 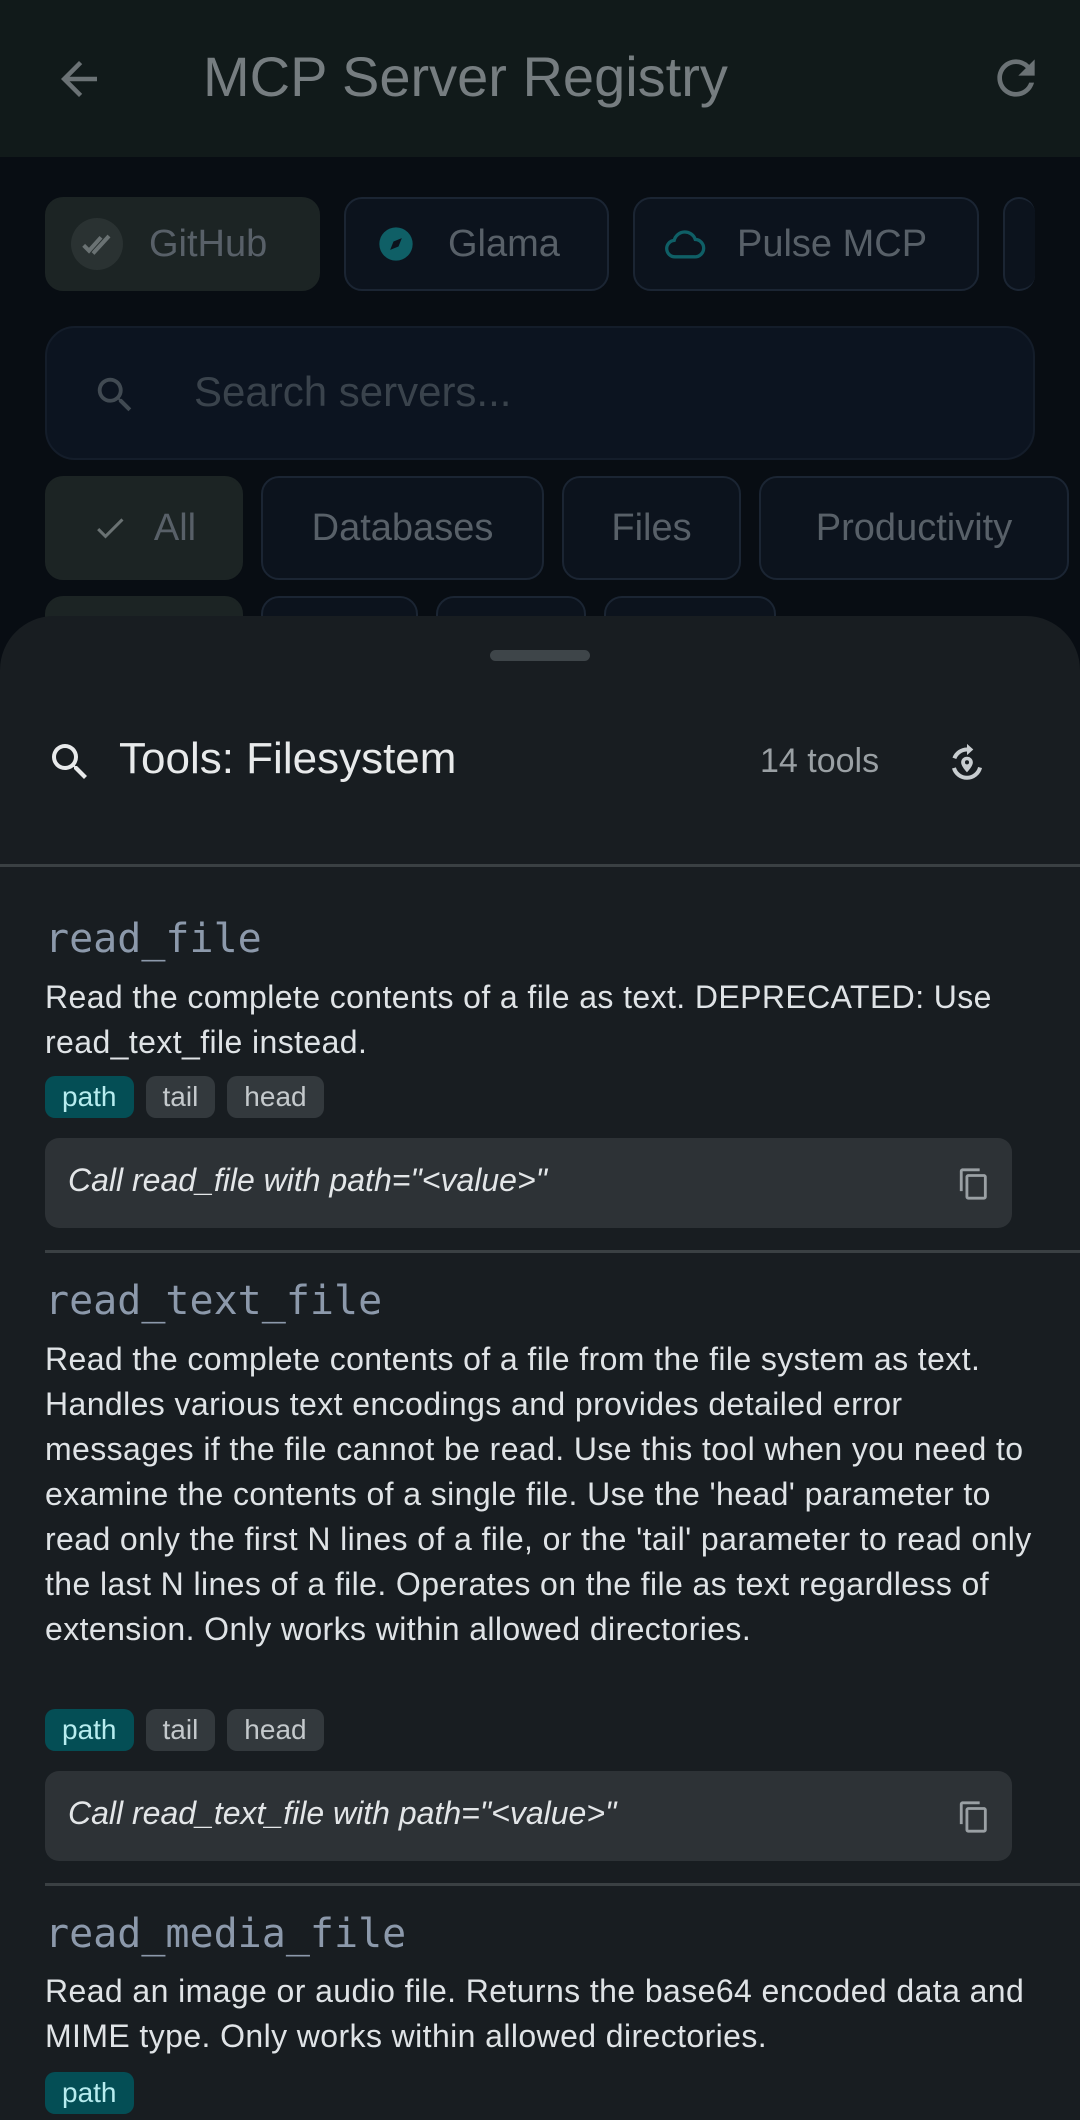 I want to click on category-chip-databases: Databases, so click(x=402, y=528).